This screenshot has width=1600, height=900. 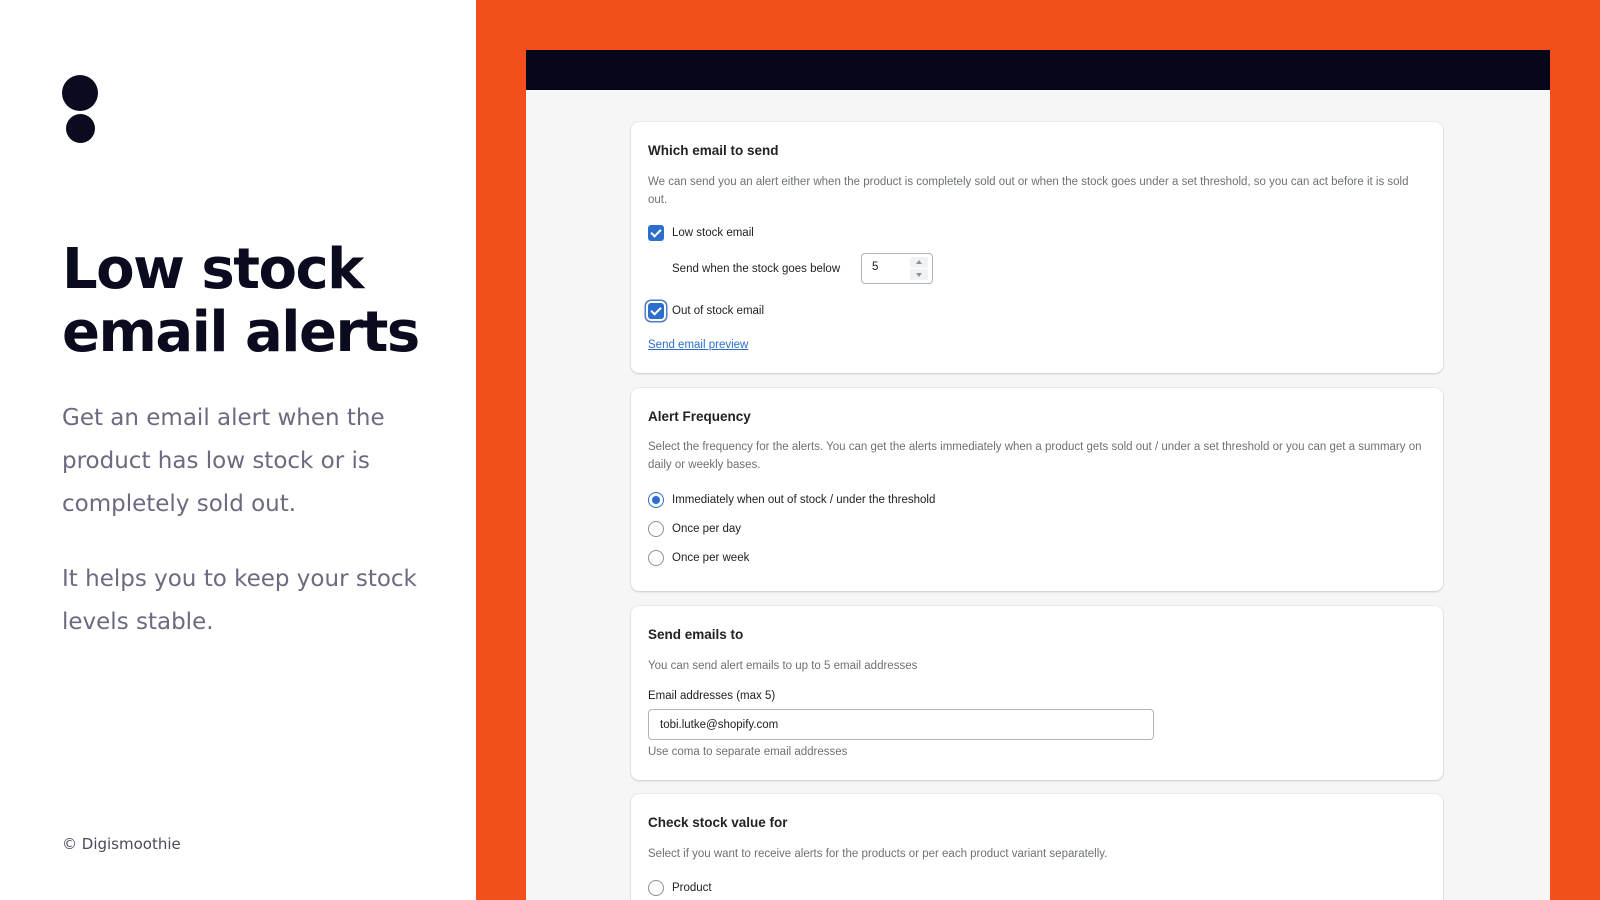 I want to click on logo-dot-bottom, so click(x=80, y=128).